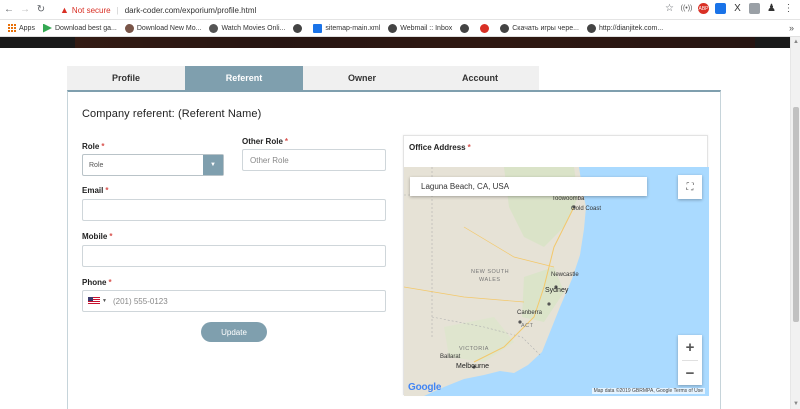 This screenshot has height=409, width=800. I want to click on bull-icon, so click(129, 28).